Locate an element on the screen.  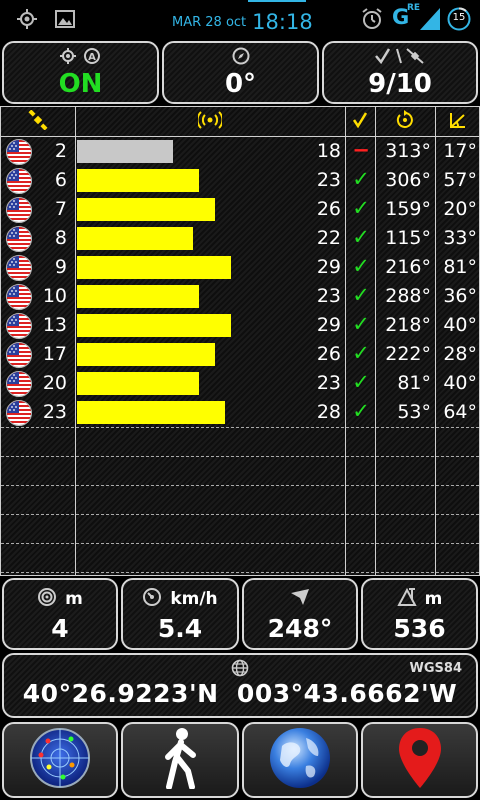
header-signal is located at coordinates (210, 122).